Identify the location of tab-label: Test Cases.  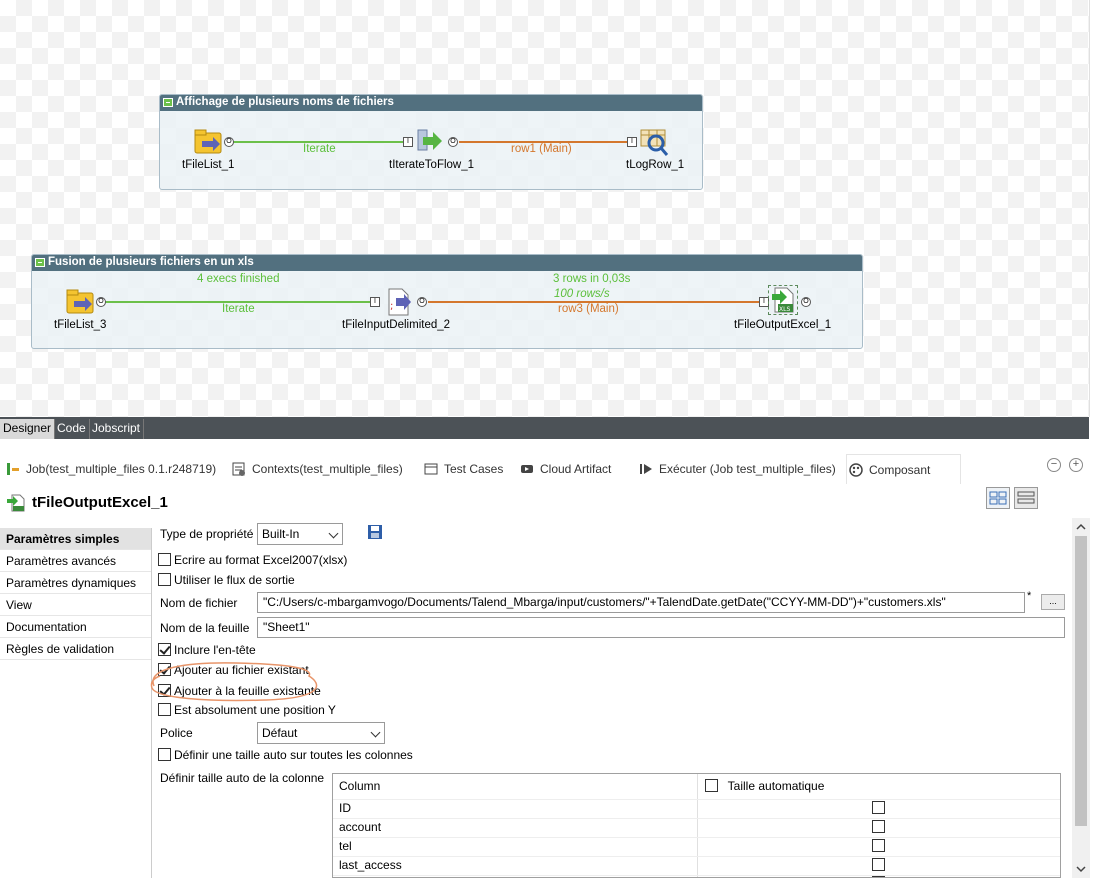
(474, 469).